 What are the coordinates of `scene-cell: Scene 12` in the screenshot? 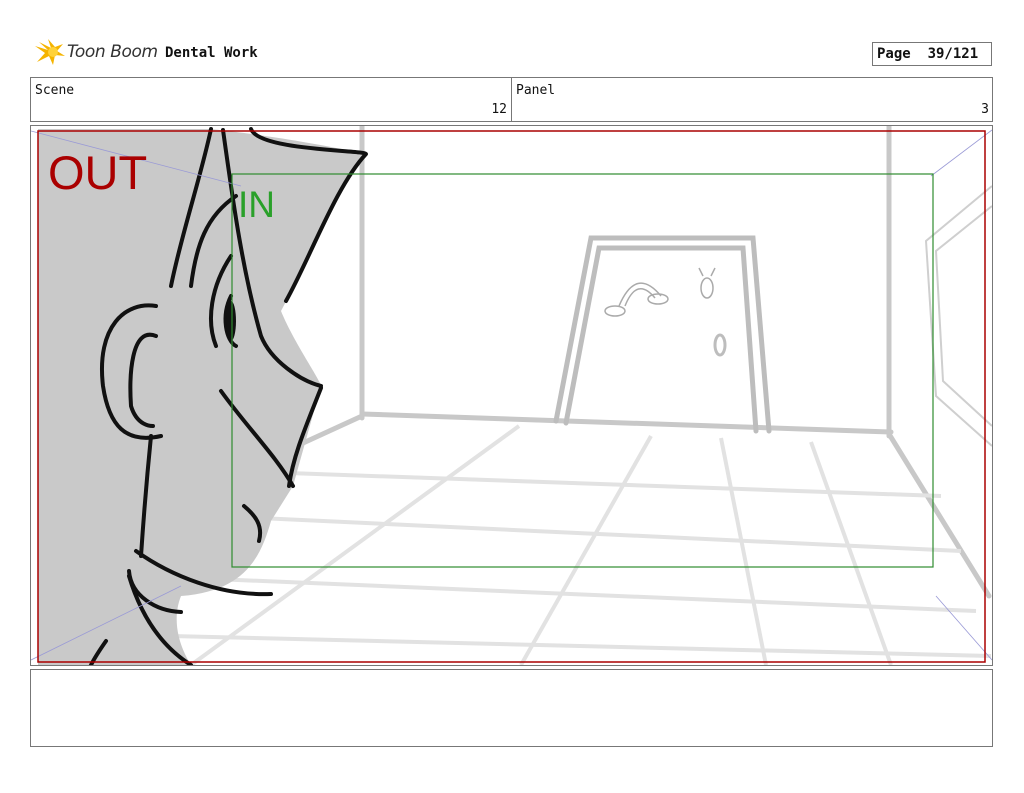 It's located at (271, 99).